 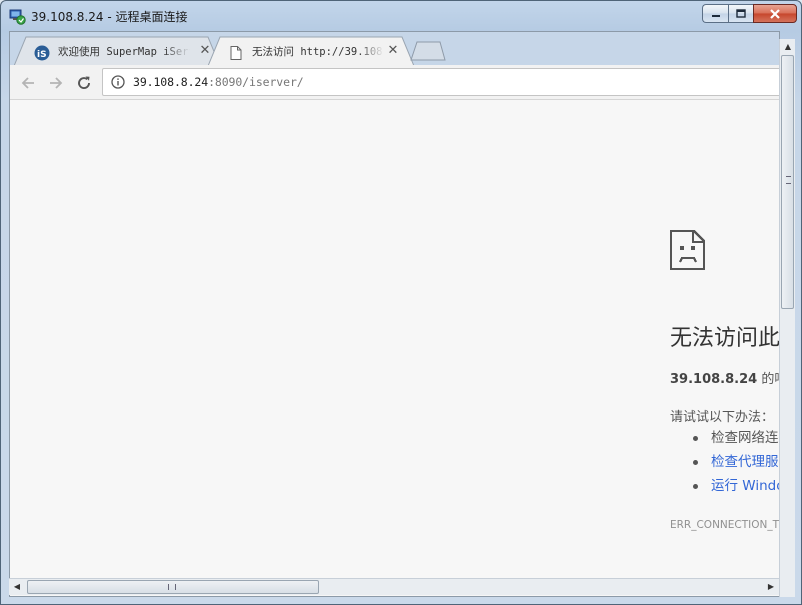 I want to click on window-controls, so click(x=749, y=14).